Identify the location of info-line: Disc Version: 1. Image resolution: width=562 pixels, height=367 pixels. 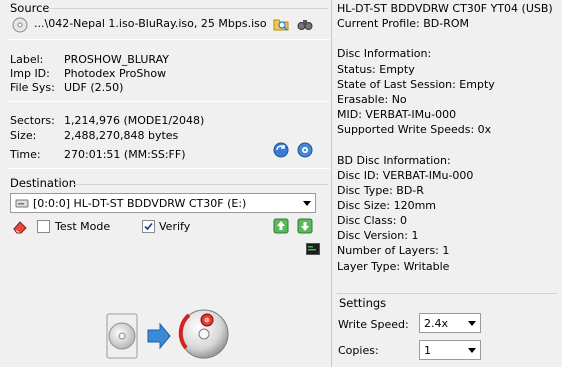
(378, 236).